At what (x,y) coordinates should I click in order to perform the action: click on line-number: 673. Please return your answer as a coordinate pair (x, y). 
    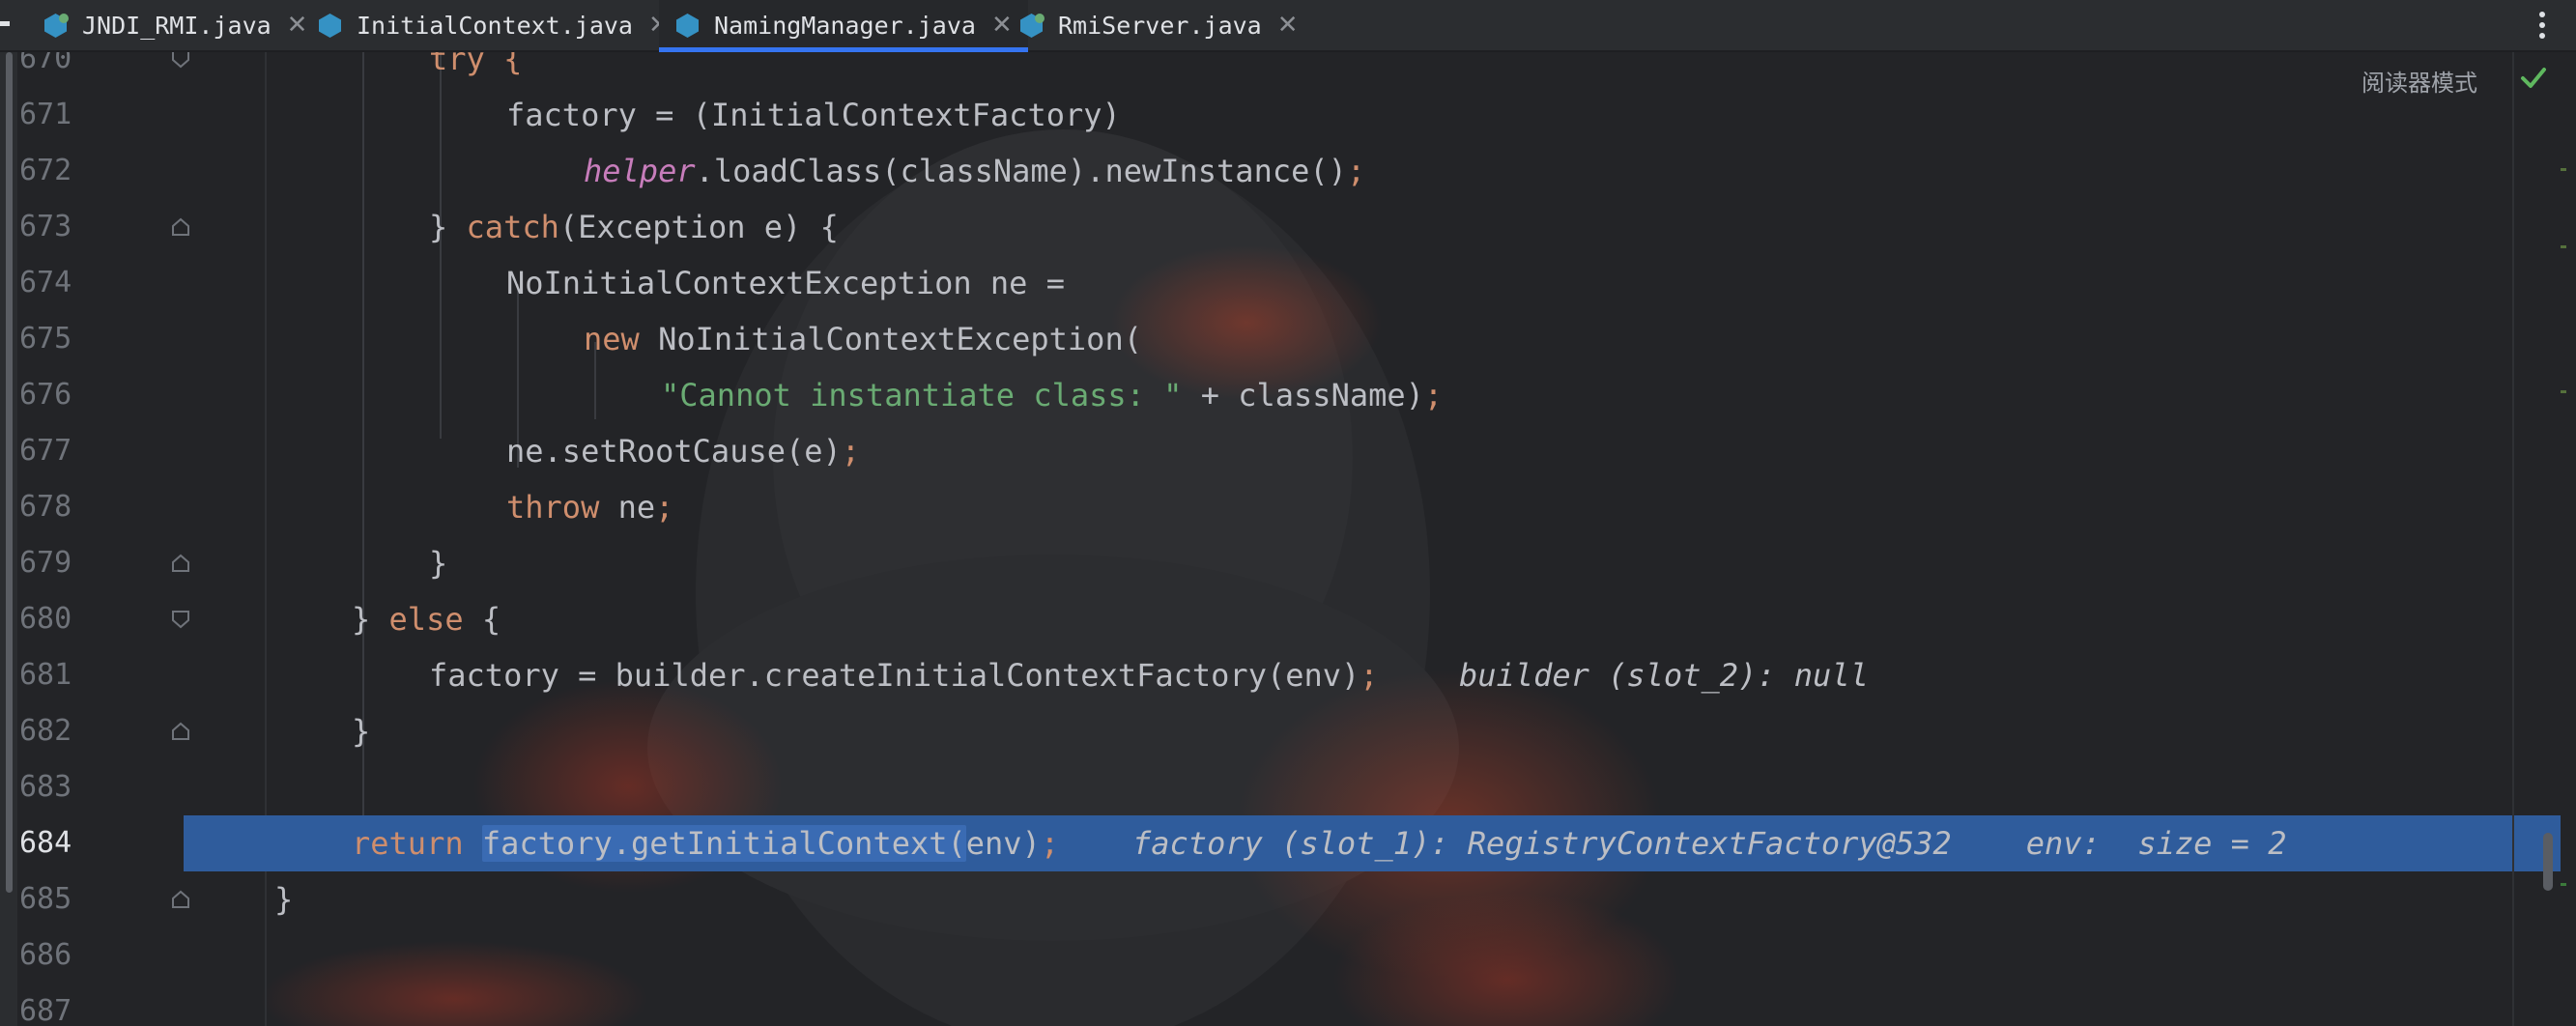
    Looking at the image, I should click on (46, 227).